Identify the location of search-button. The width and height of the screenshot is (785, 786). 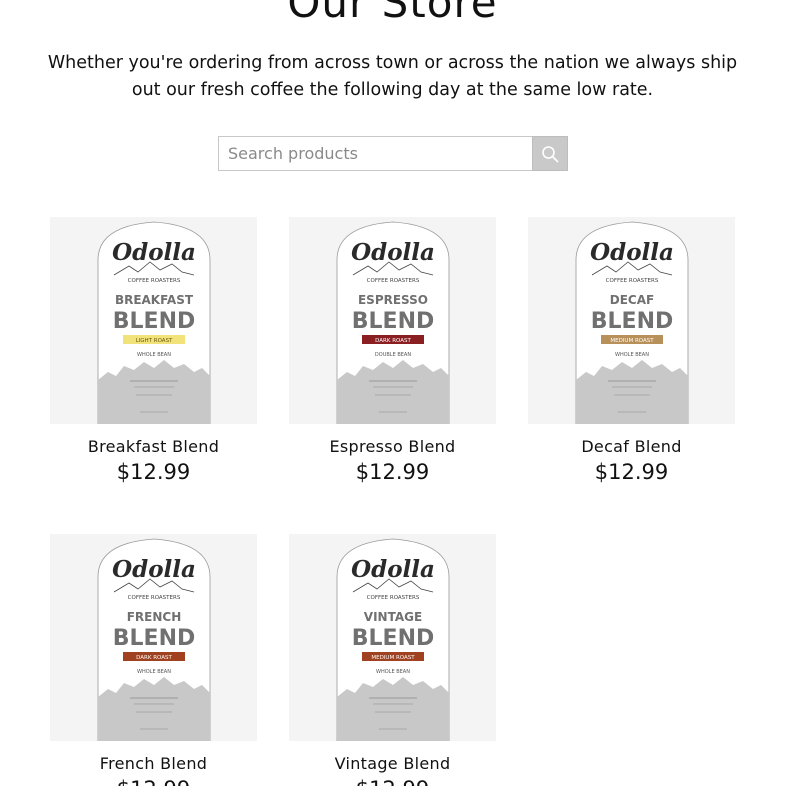
(550, 153).